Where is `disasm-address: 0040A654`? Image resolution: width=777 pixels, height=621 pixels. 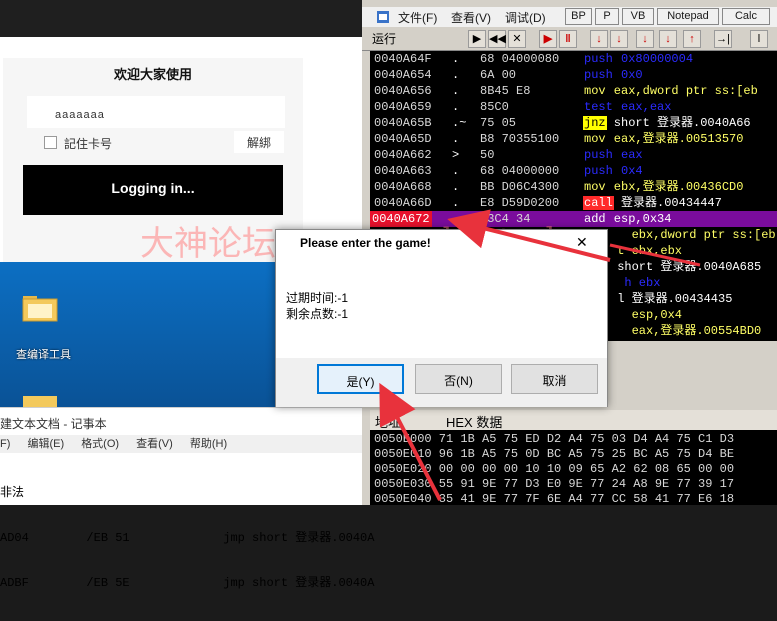 disasm-address: 0040A654 is located at coordinates (403, 75).